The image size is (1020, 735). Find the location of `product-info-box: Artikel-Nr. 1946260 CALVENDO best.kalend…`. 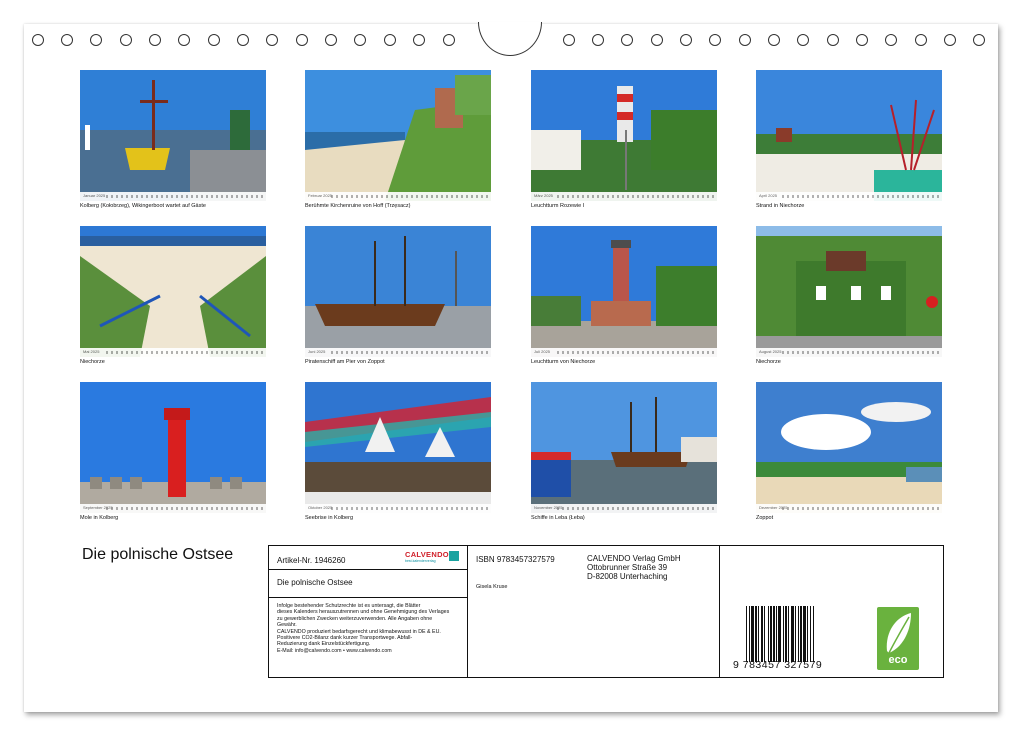

product-info-box: Artikel-Nr. 1946260 CALVENDO best.kalend… is located at coordinates (606, 611).